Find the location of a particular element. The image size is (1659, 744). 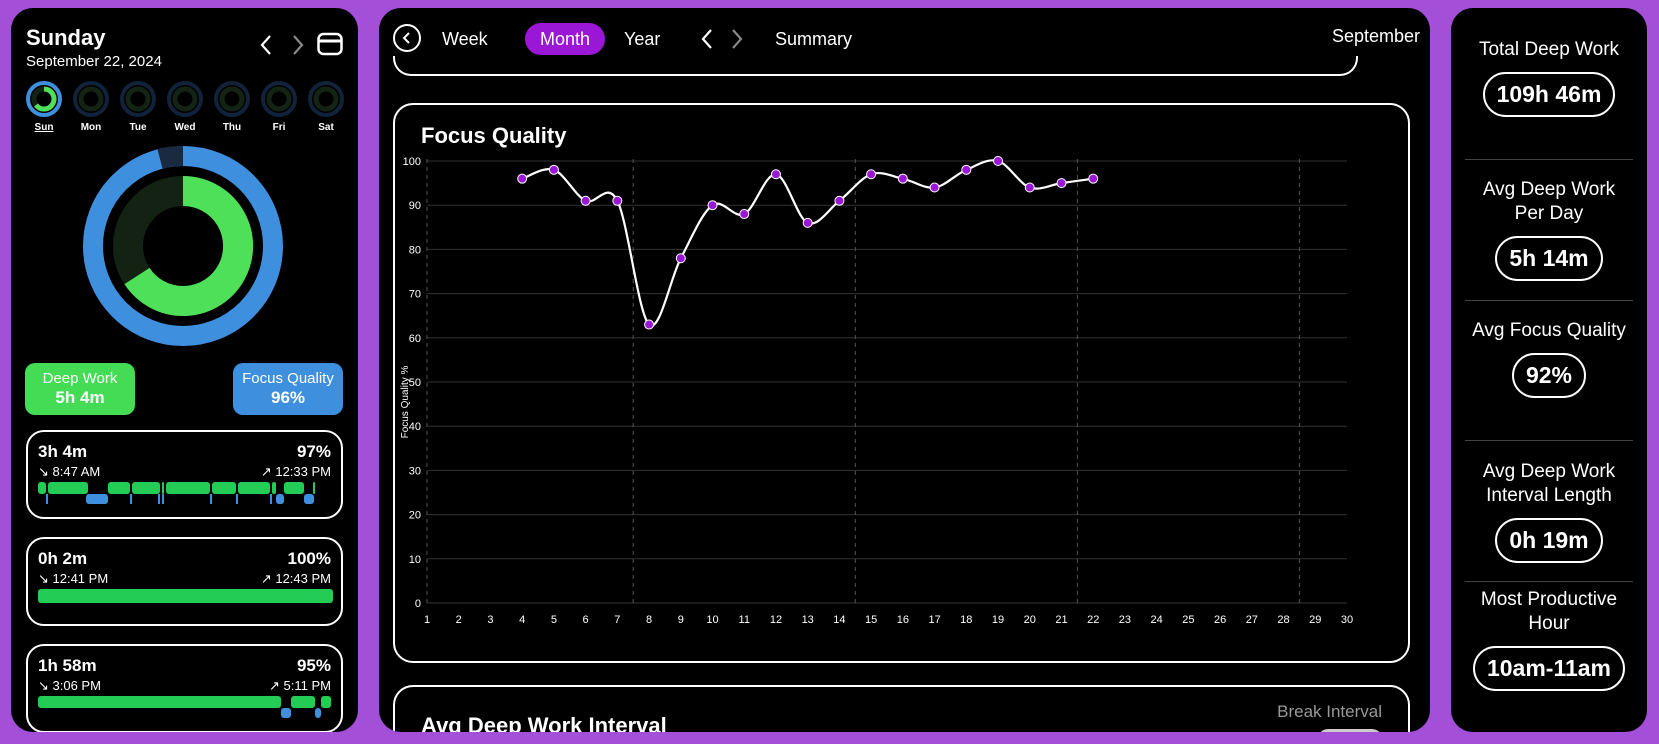

stat-label: Most Productive Hour is located at coordinates (1549, 611).